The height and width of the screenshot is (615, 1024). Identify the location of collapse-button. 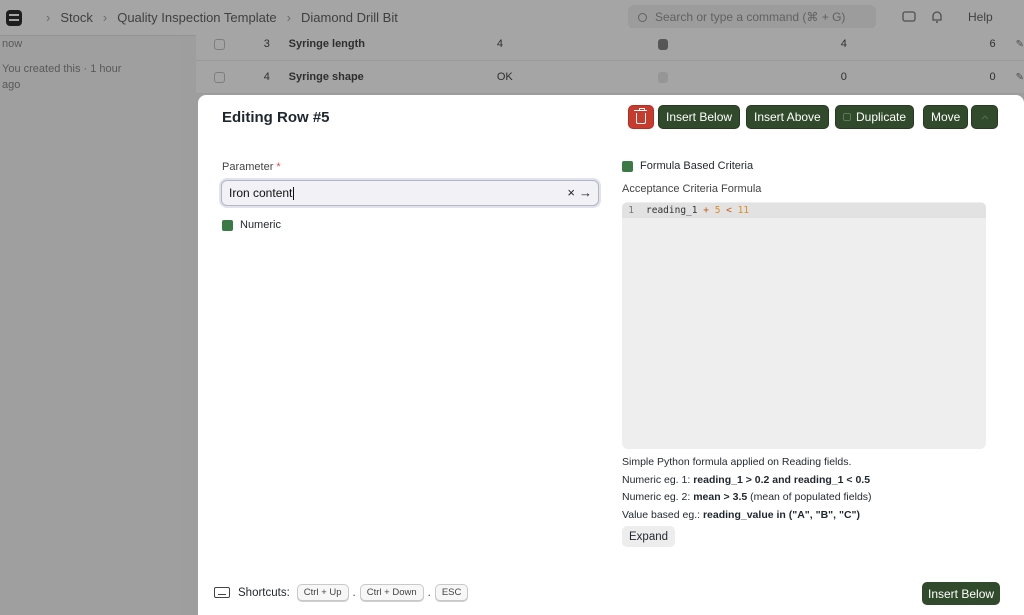
(984, 117).